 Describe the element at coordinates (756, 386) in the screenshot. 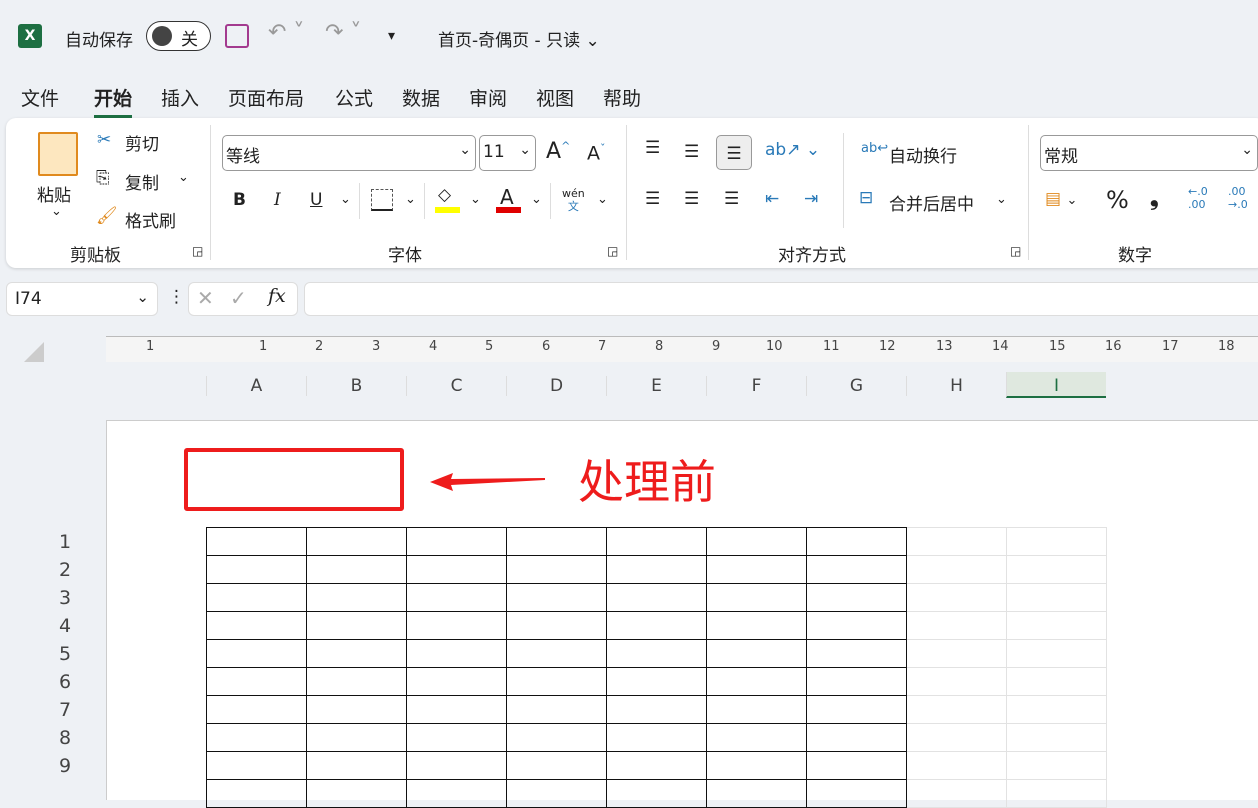

I see `column-header-F: F` at that location.